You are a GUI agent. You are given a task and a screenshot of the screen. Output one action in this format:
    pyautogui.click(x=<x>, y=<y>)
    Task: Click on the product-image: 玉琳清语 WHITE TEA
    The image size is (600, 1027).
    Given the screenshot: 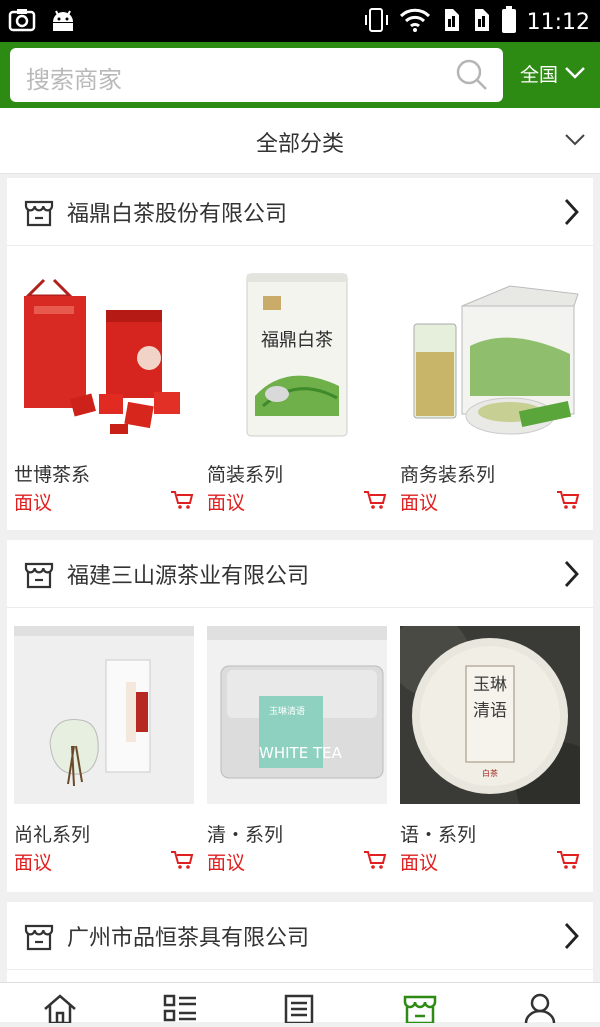 What is the action you would take?
    pyautogui.click(x=297, y=715)
    